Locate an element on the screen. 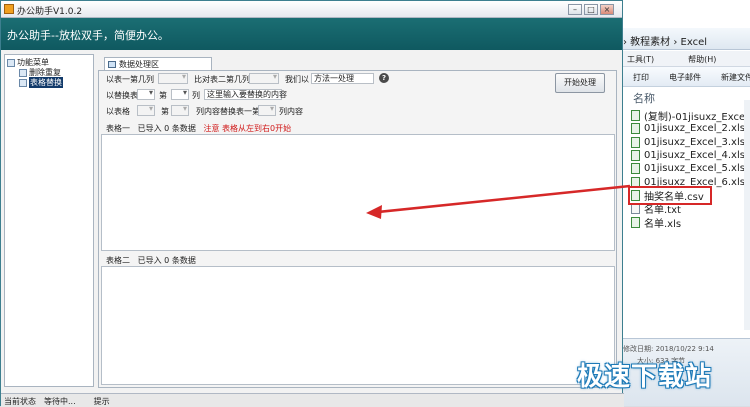 Image resolution: width=750 pixels, height=407 pixels. replace-column-label: 列 is located at coordinates (196, 95).